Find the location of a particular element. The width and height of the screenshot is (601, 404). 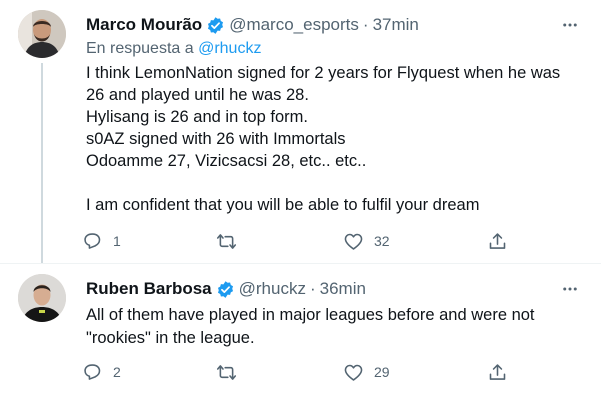

reply-count: 2 is located at coordinates (117, 372).